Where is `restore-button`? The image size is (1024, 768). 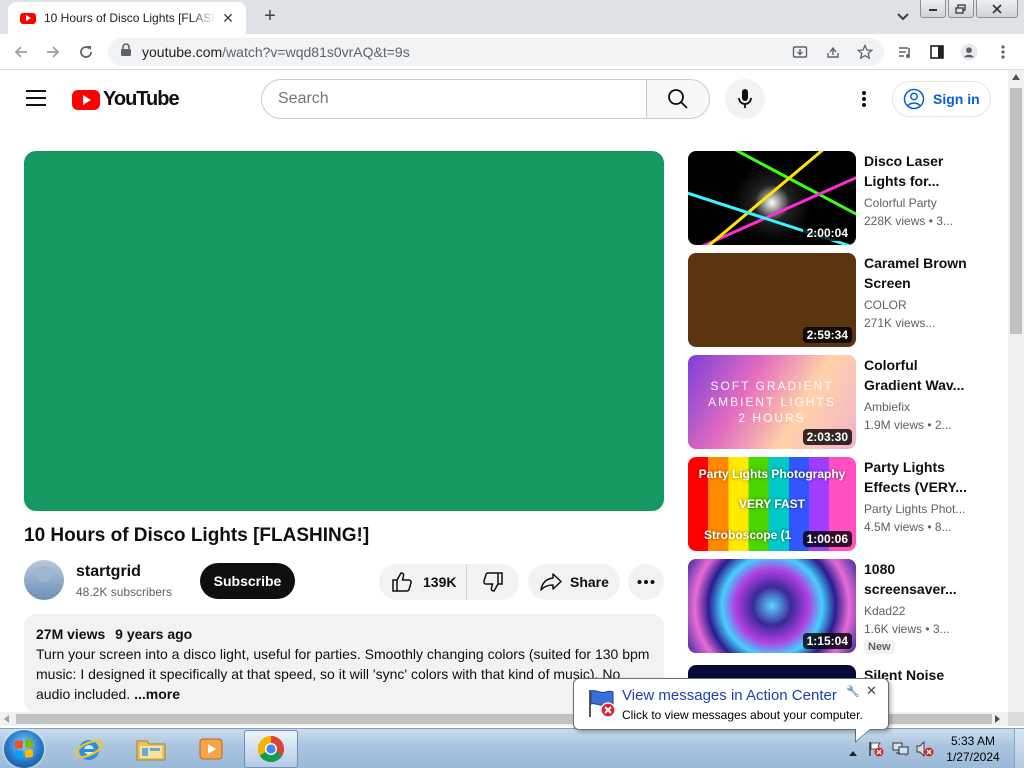 restore-button is located at coordinates (961, 9).